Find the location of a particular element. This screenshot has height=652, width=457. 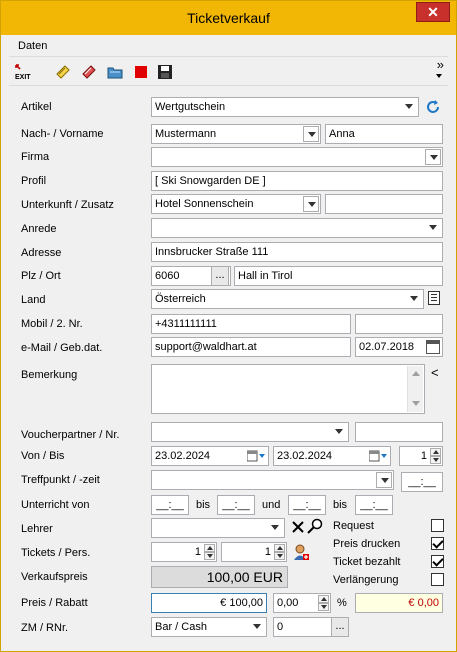

menu-bar: Daten is located at coordinates (228, 46).